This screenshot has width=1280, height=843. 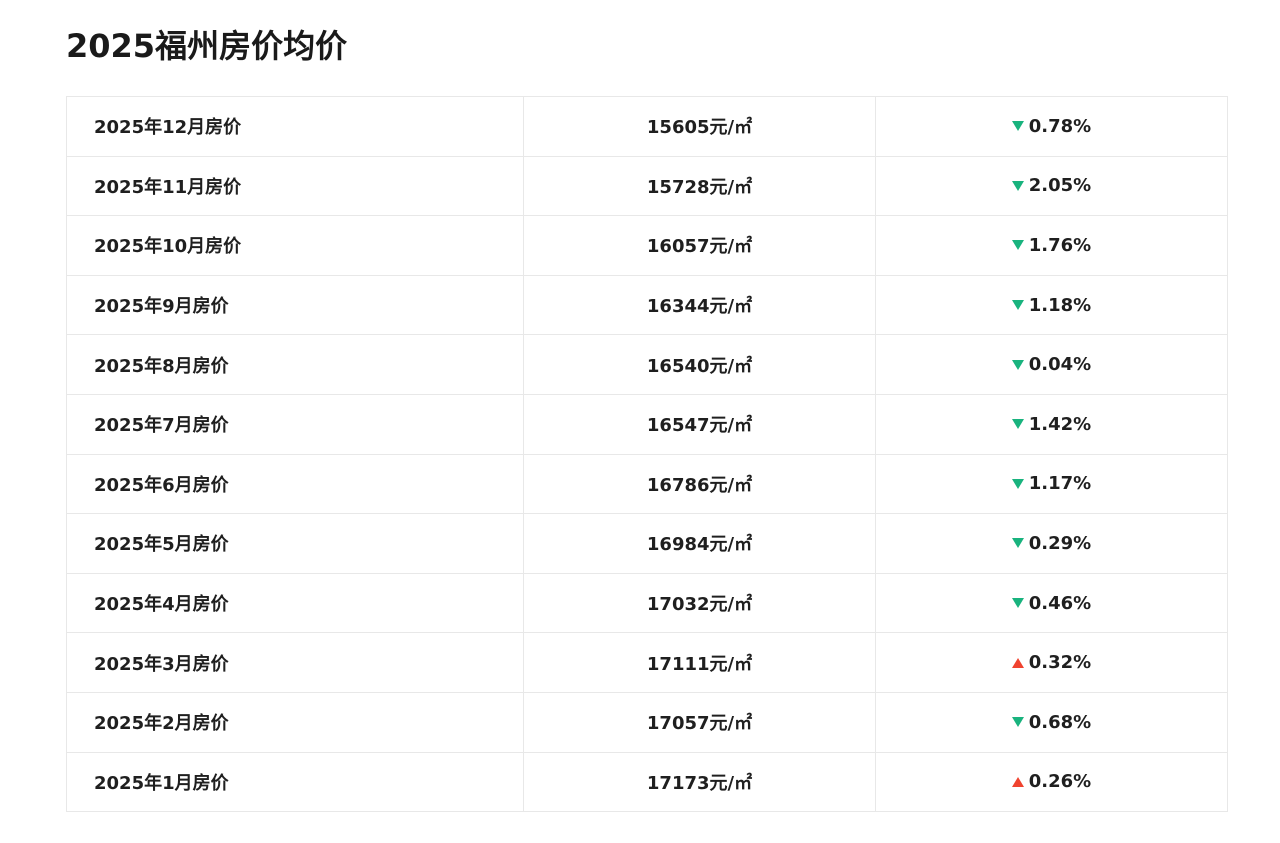 I want to click on price-cell: 17057元/㎡, so click(x=700, y=722).